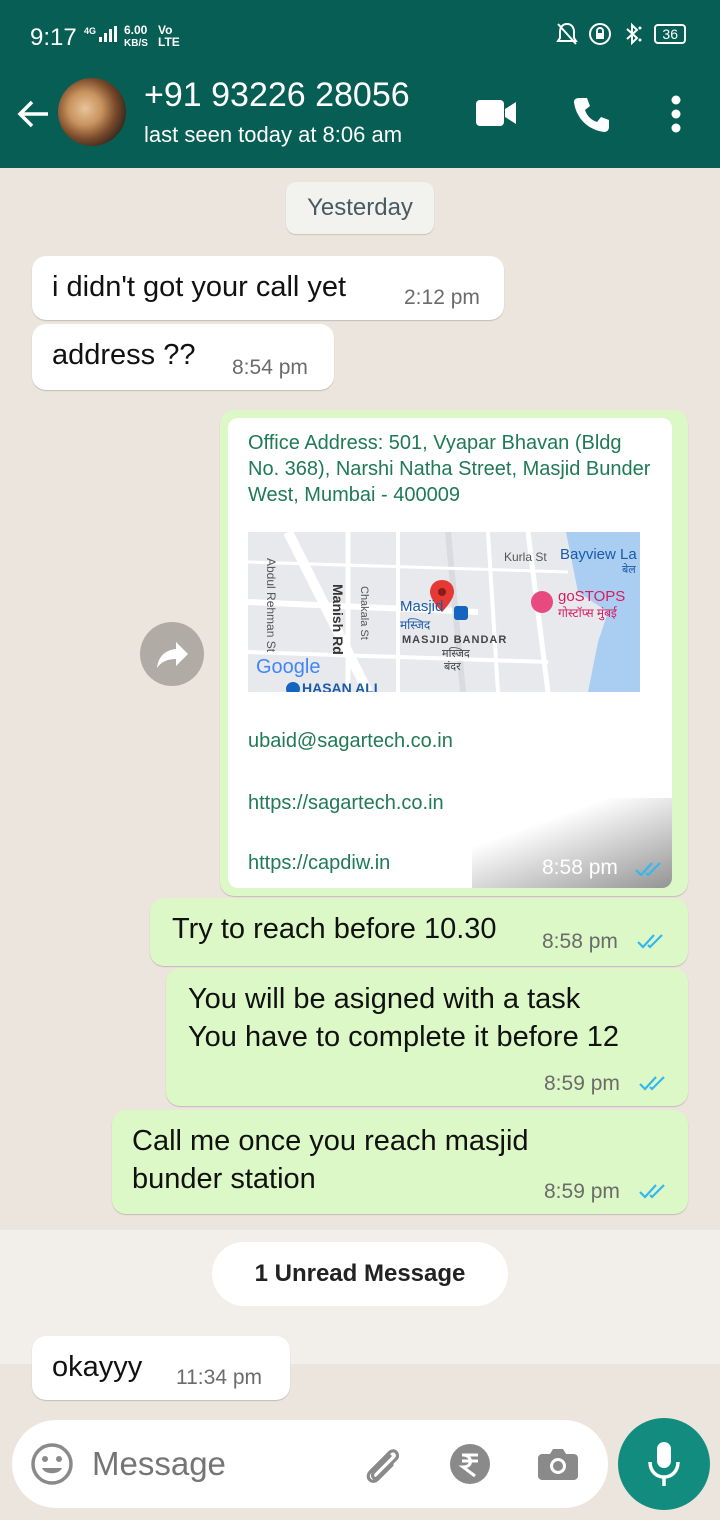 Image resolution: width=720 pixels, height=1520 pixels. What do you see at coordinates (90, 31) in the screenshot?
I see `network-type: 4G` at bounding box center [90, 31].